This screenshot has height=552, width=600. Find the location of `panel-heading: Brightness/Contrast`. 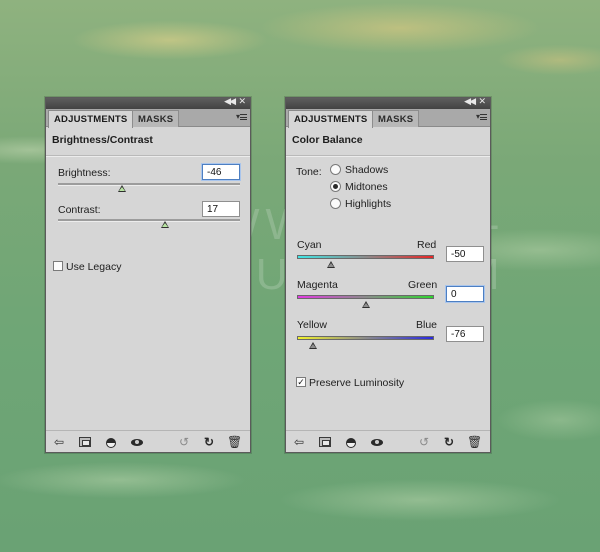

panel-heading: Brightness/Contrast is located at coordinates (102, 140).